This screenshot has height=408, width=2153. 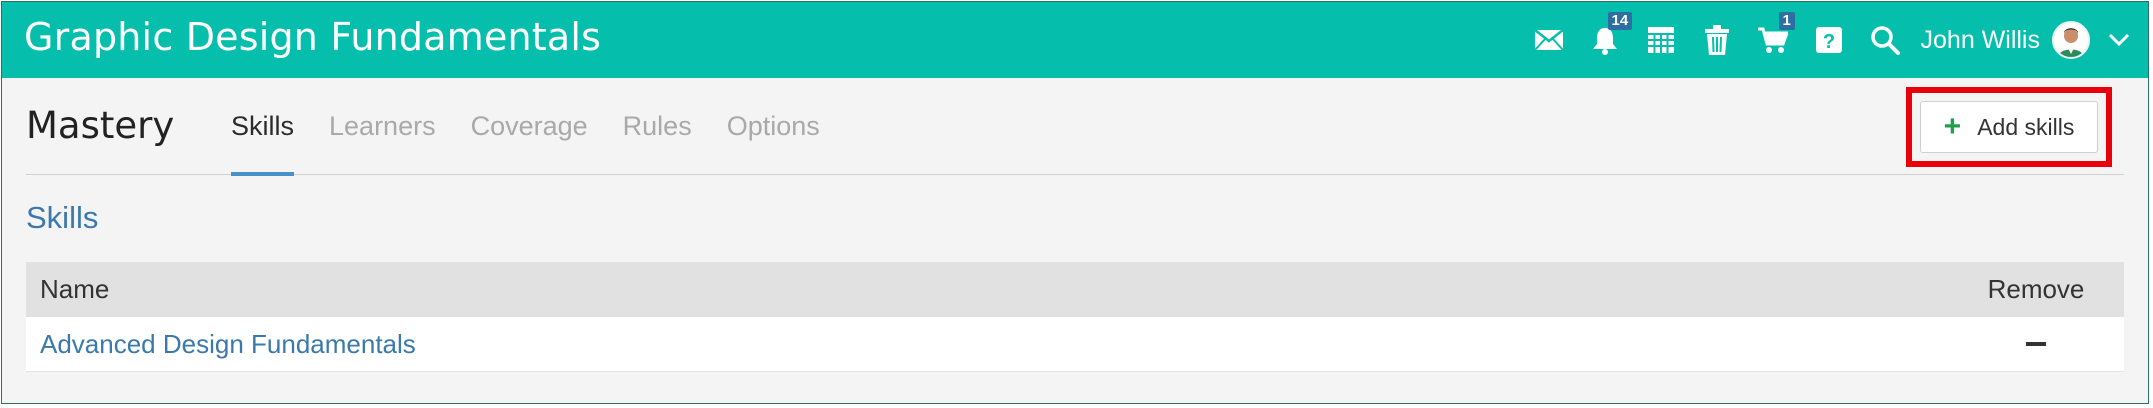 I want to click on help-icon: ?, so click(x=1829, y=40).